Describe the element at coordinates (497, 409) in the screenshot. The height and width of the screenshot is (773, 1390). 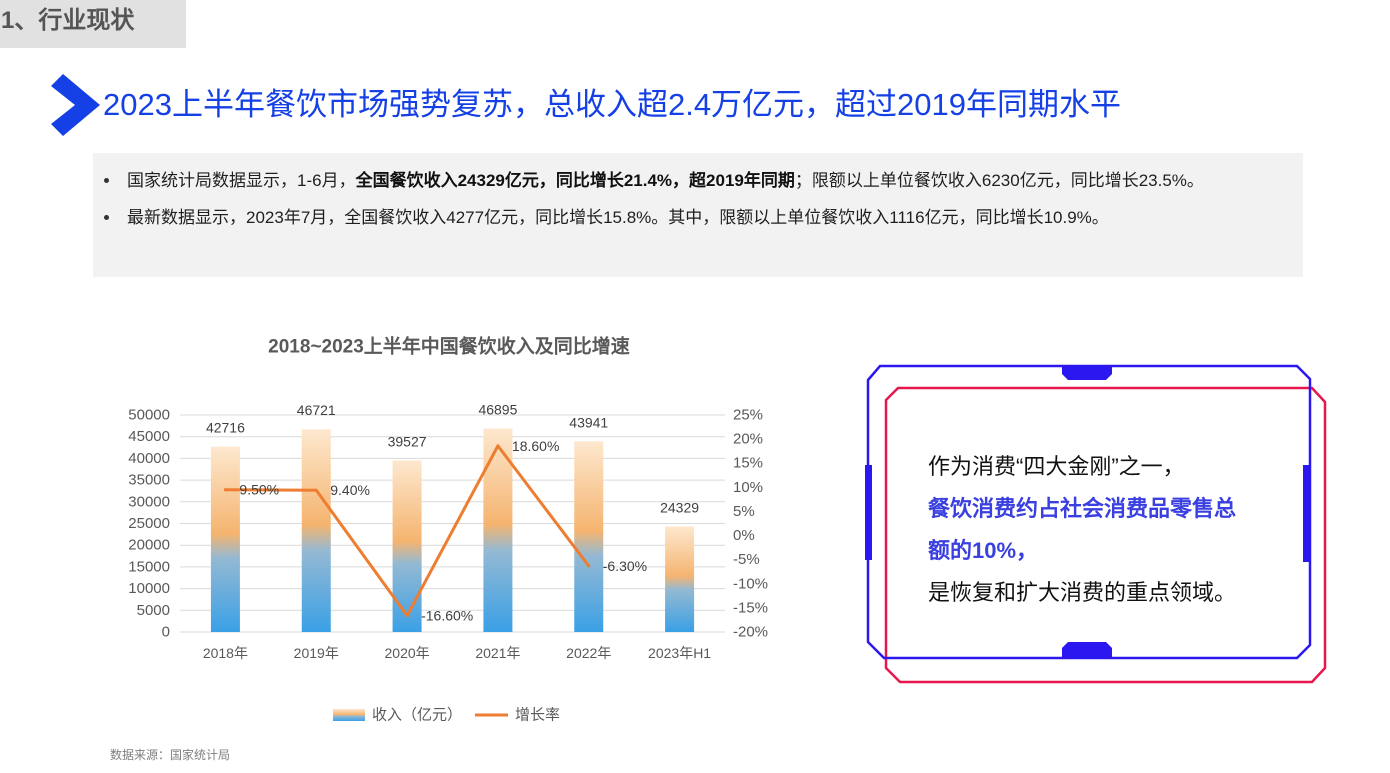
I see `bar-value-label: 46895` at that location.